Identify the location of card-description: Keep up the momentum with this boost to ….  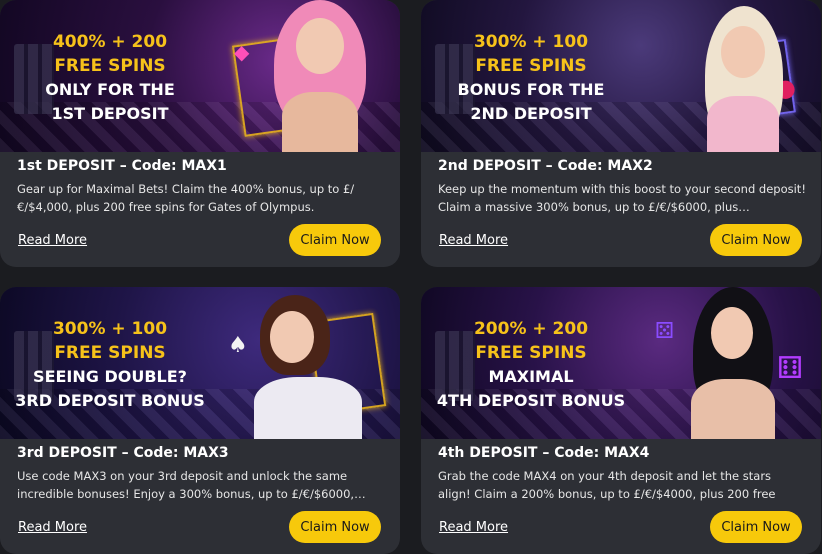
(622, 198).